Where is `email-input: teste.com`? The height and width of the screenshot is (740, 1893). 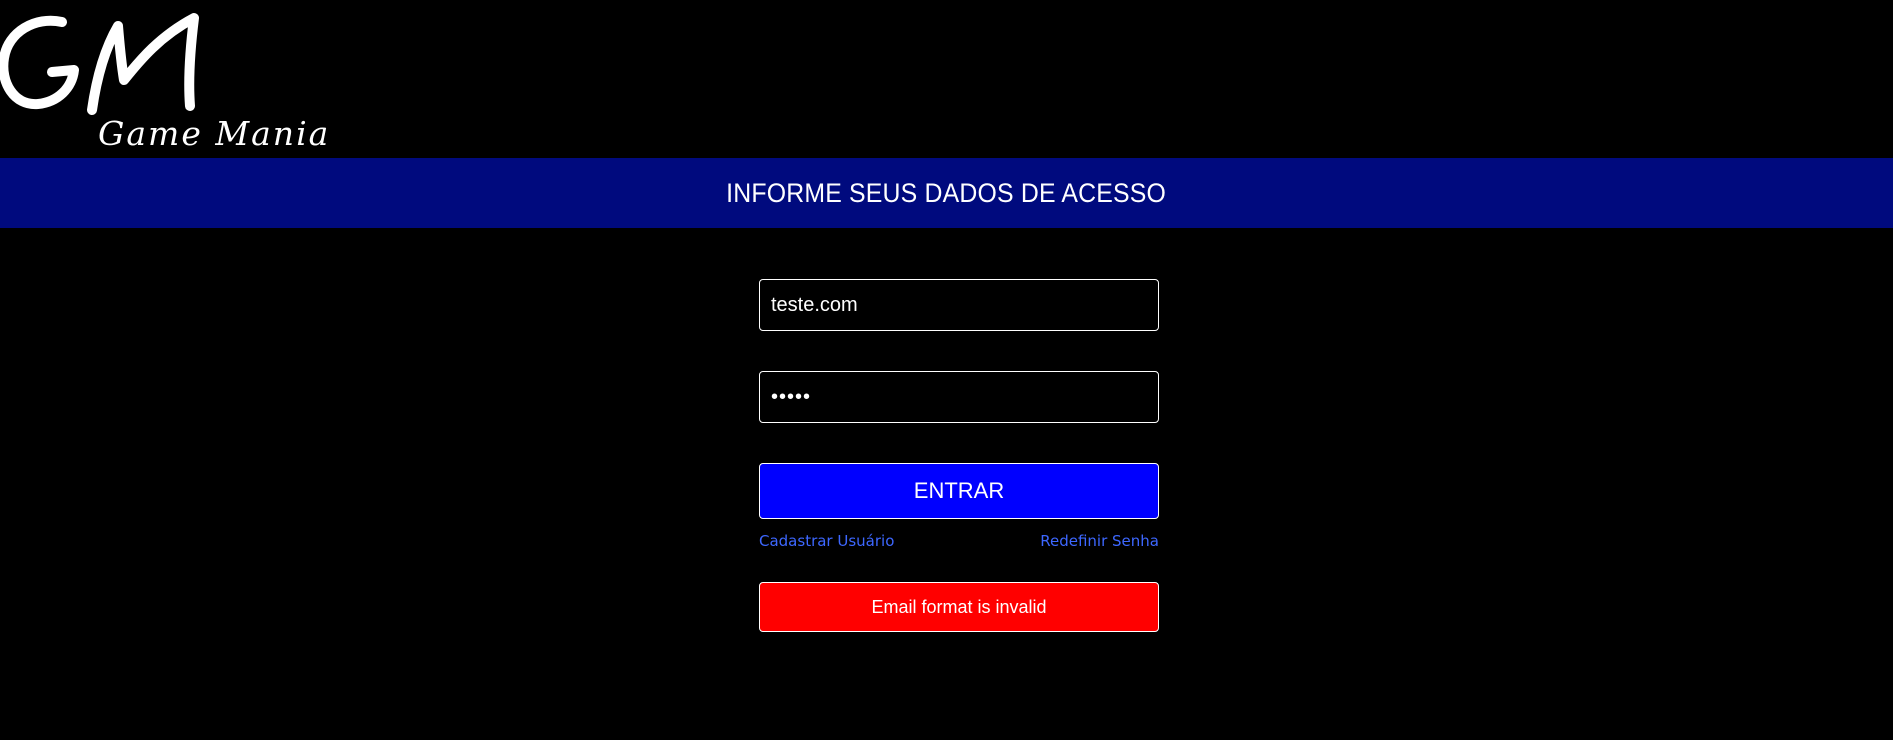
email-input: teste.com is located at coordinates (959, 305).